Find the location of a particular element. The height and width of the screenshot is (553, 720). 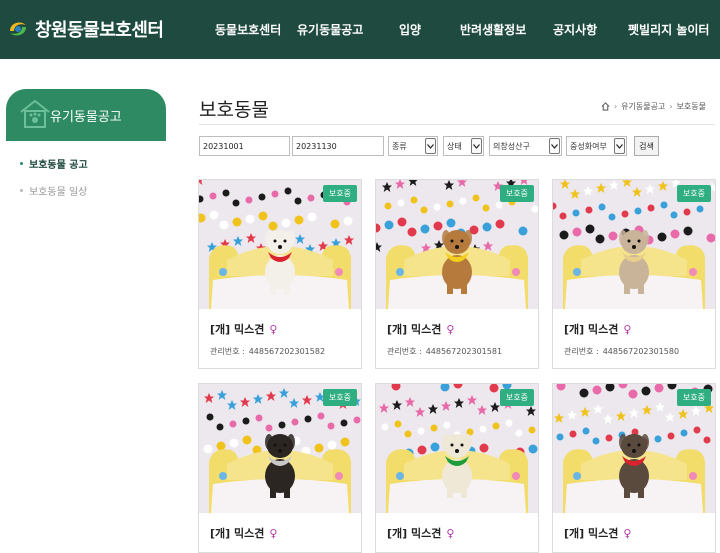

management-number-value: 448567202301580 is located at coordinates (641, 351).